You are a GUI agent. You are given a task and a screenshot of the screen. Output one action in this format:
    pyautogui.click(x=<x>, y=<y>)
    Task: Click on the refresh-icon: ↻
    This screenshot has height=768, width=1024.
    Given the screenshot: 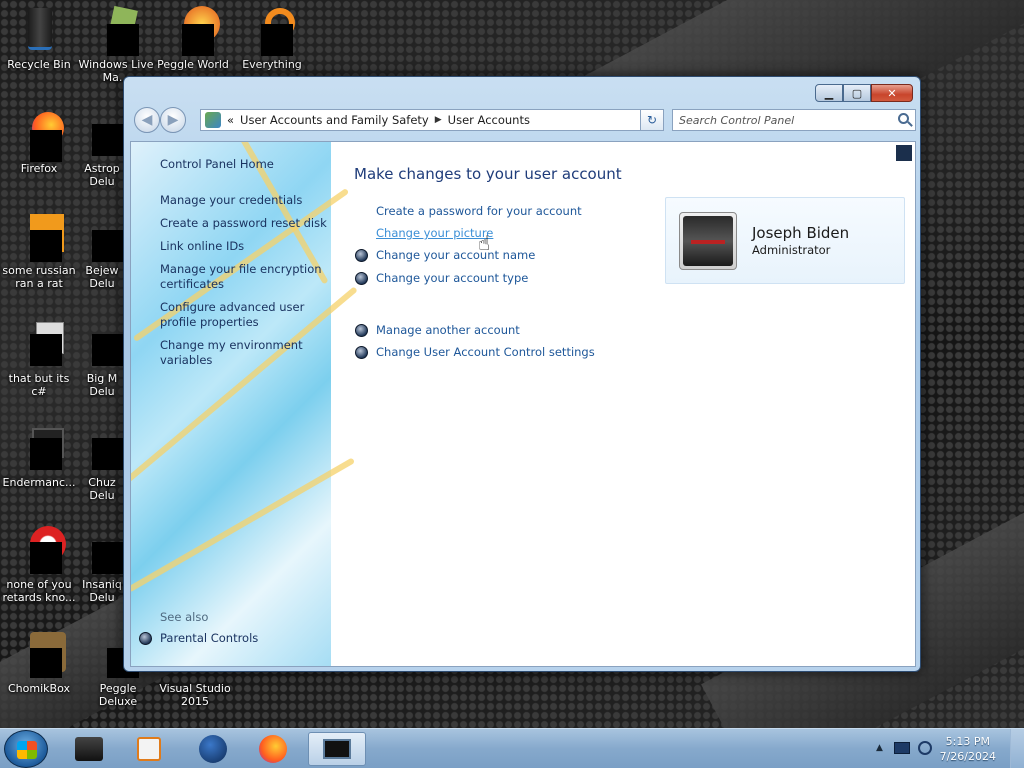 What is the action you would take?
    pyautogui.click(x=652, y=120)
    